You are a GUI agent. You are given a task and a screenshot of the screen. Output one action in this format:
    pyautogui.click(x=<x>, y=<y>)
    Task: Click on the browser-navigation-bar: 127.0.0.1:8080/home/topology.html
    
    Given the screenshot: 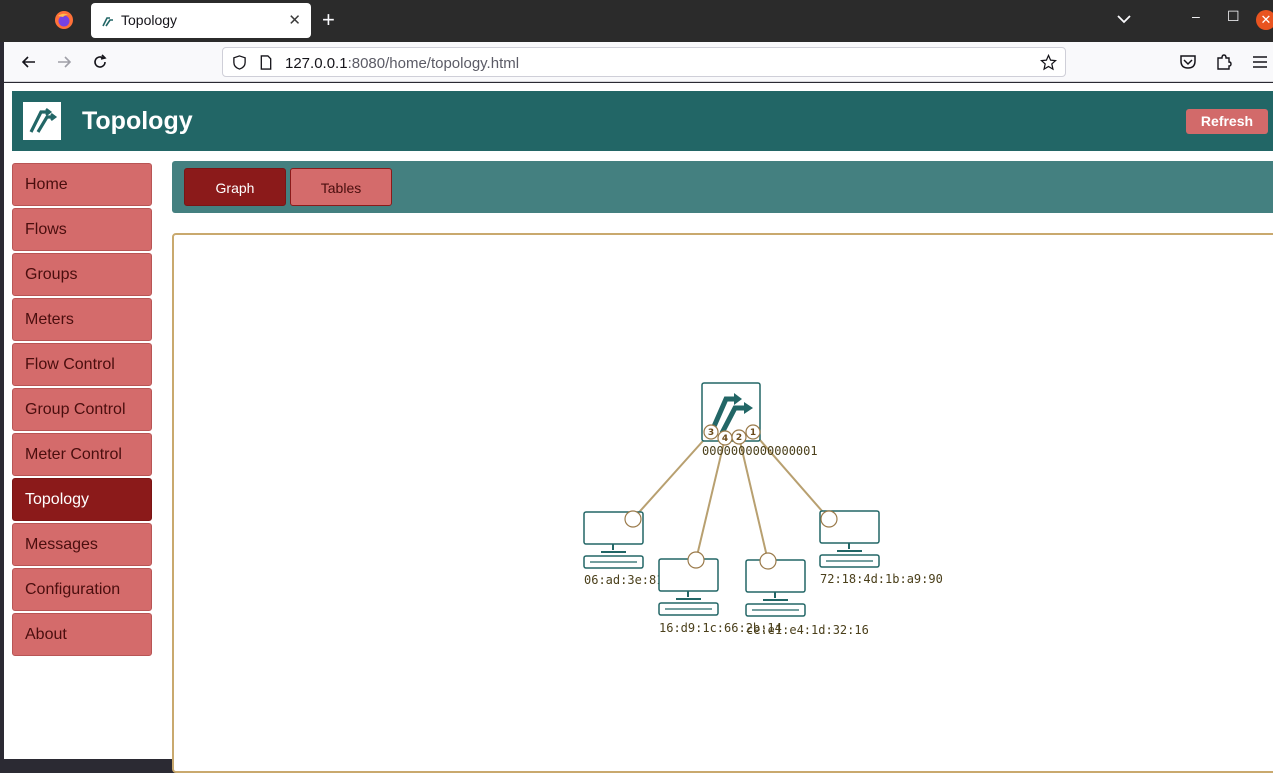 What is the action you would take?
    pyautogui.click(x=638, y=62)
    